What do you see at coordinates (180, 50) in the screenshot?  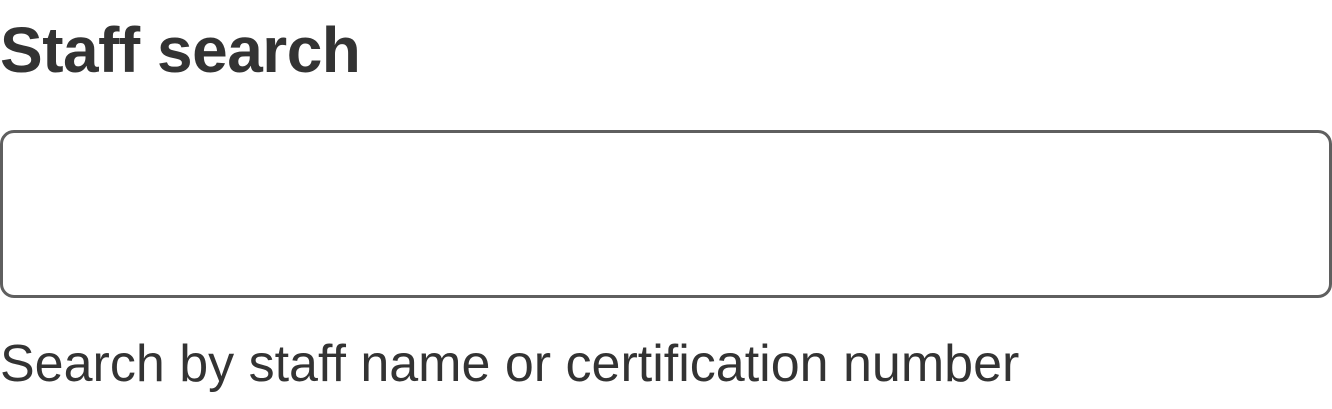 I see `field-label: Staff search` at bounding box center [180, 50].